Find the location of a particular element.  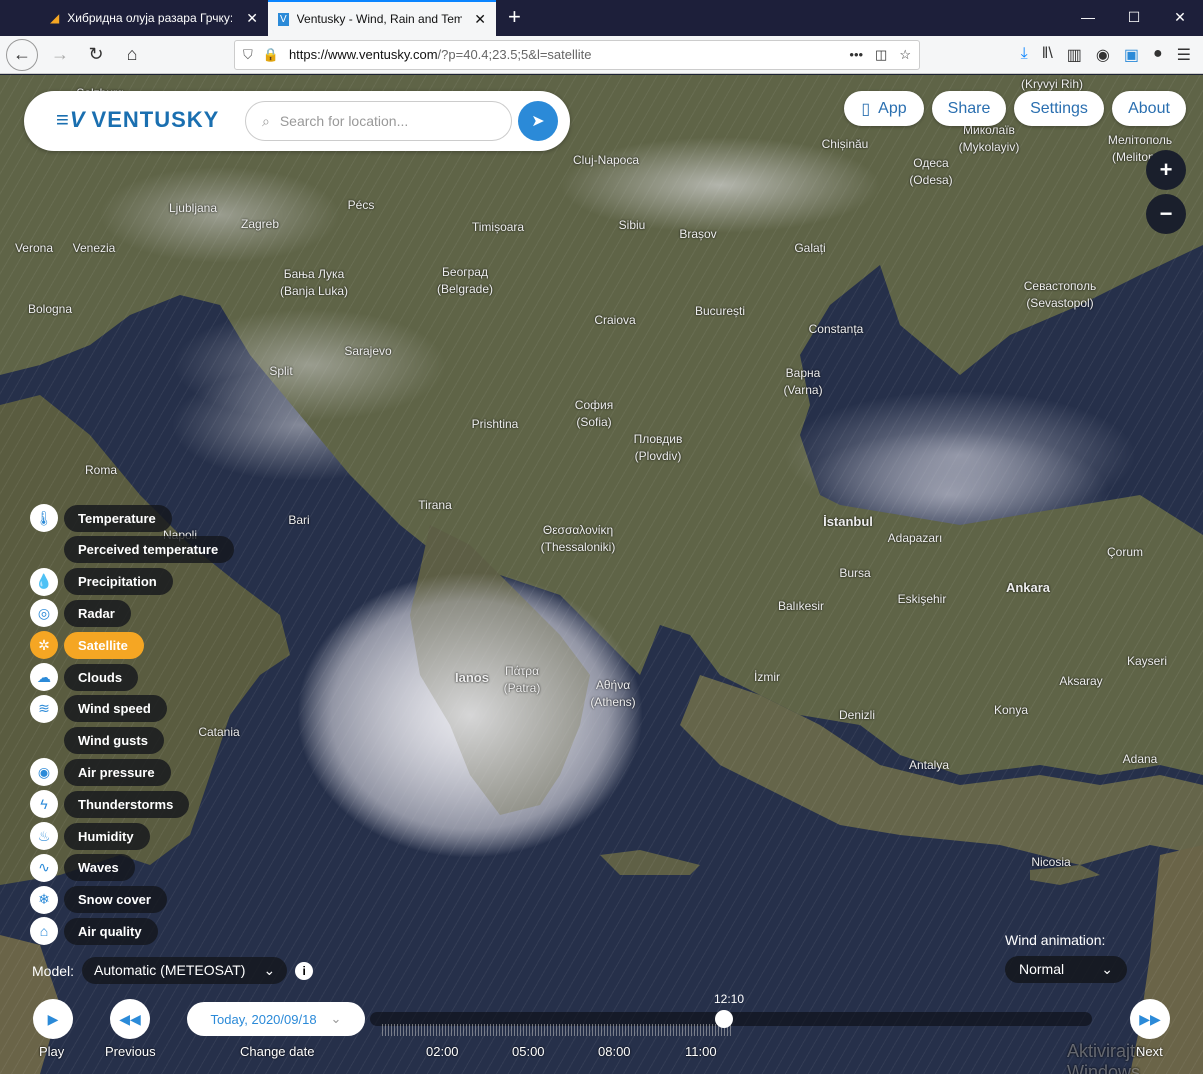

lightning-icon: ϟ is located at coordinates (44, 804).